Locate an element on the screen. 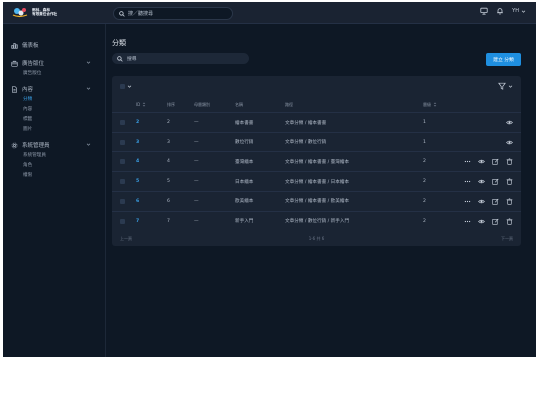  table-toolbar is located at coordinates (316, 86).